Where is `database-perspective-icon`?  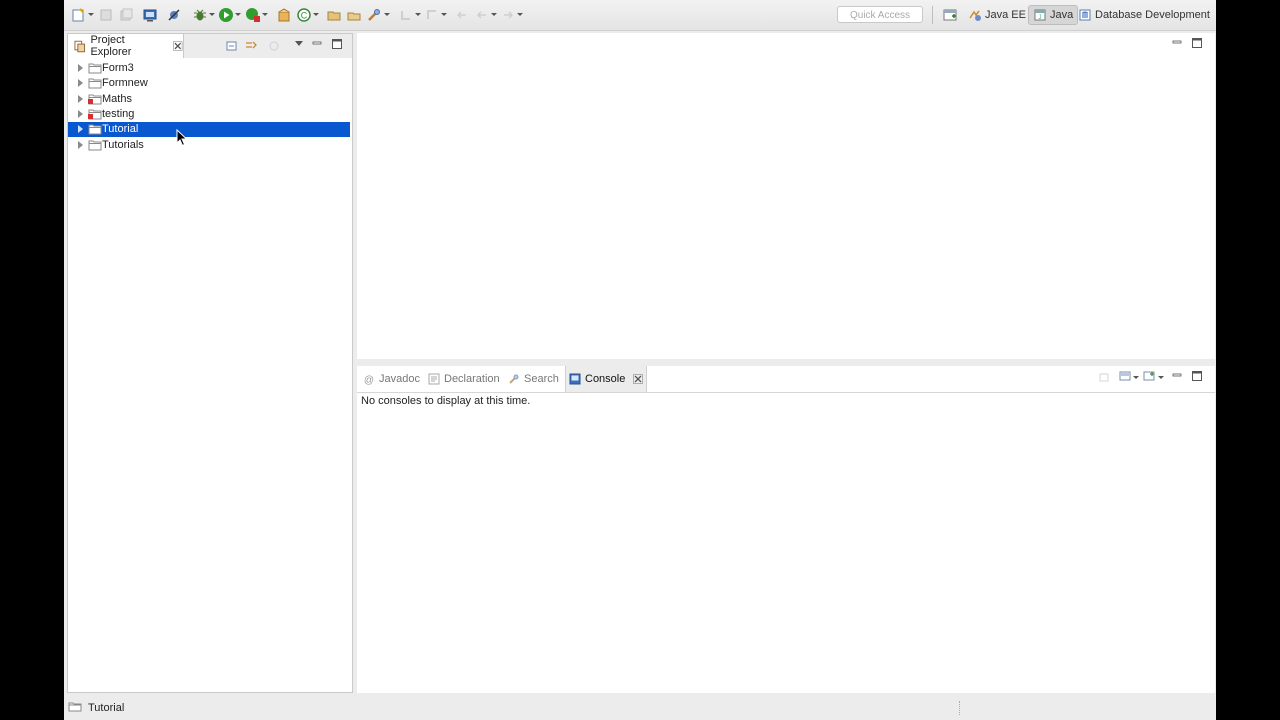
database-perspective-icon is located at coordinates (1085, 15).